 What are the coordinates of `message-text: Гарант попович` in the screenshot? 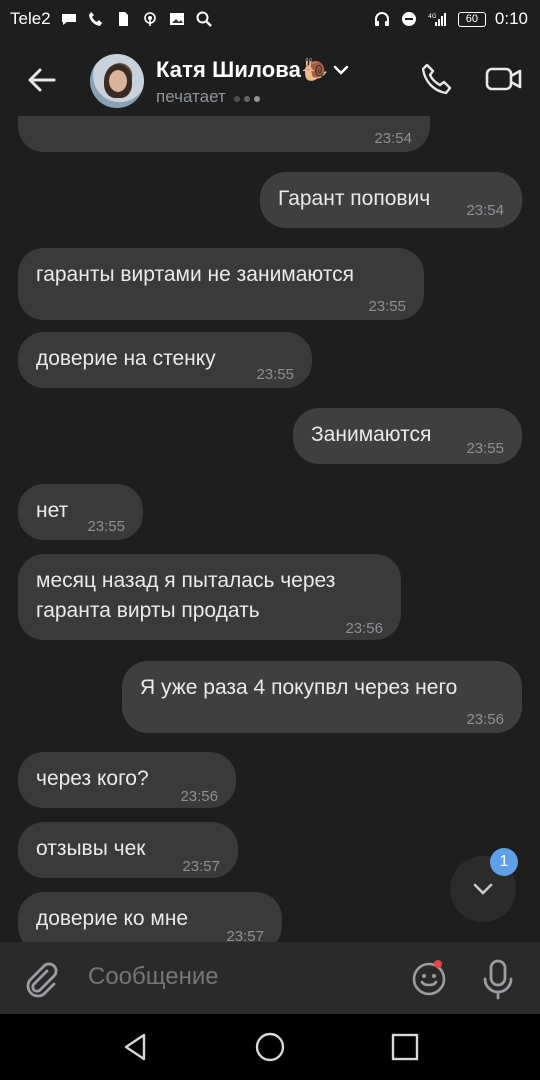 It's located at (354, 198).